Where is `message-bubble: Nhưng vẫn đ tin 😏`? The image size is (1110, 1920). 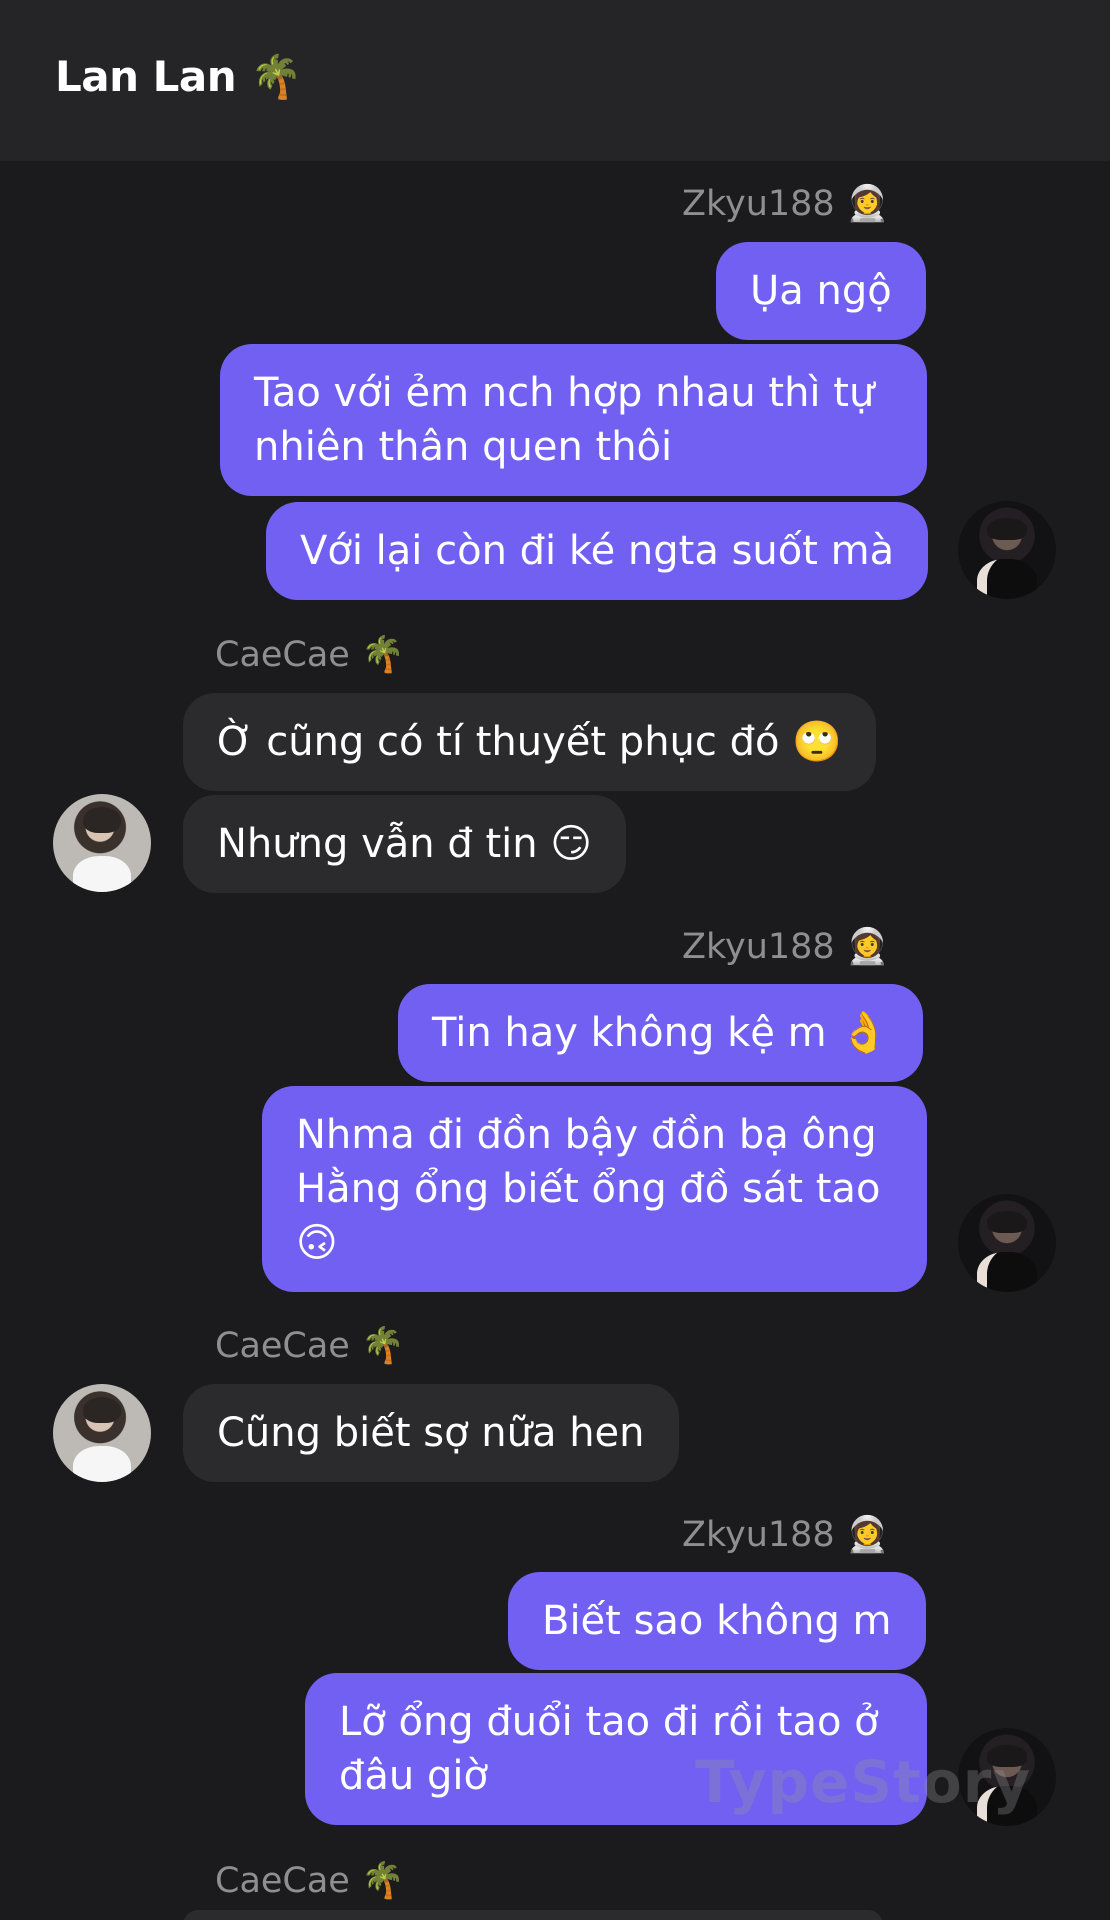 message-bubble: Nhưng vẫn đ tin 😏 is located at coordinates (404, 844).